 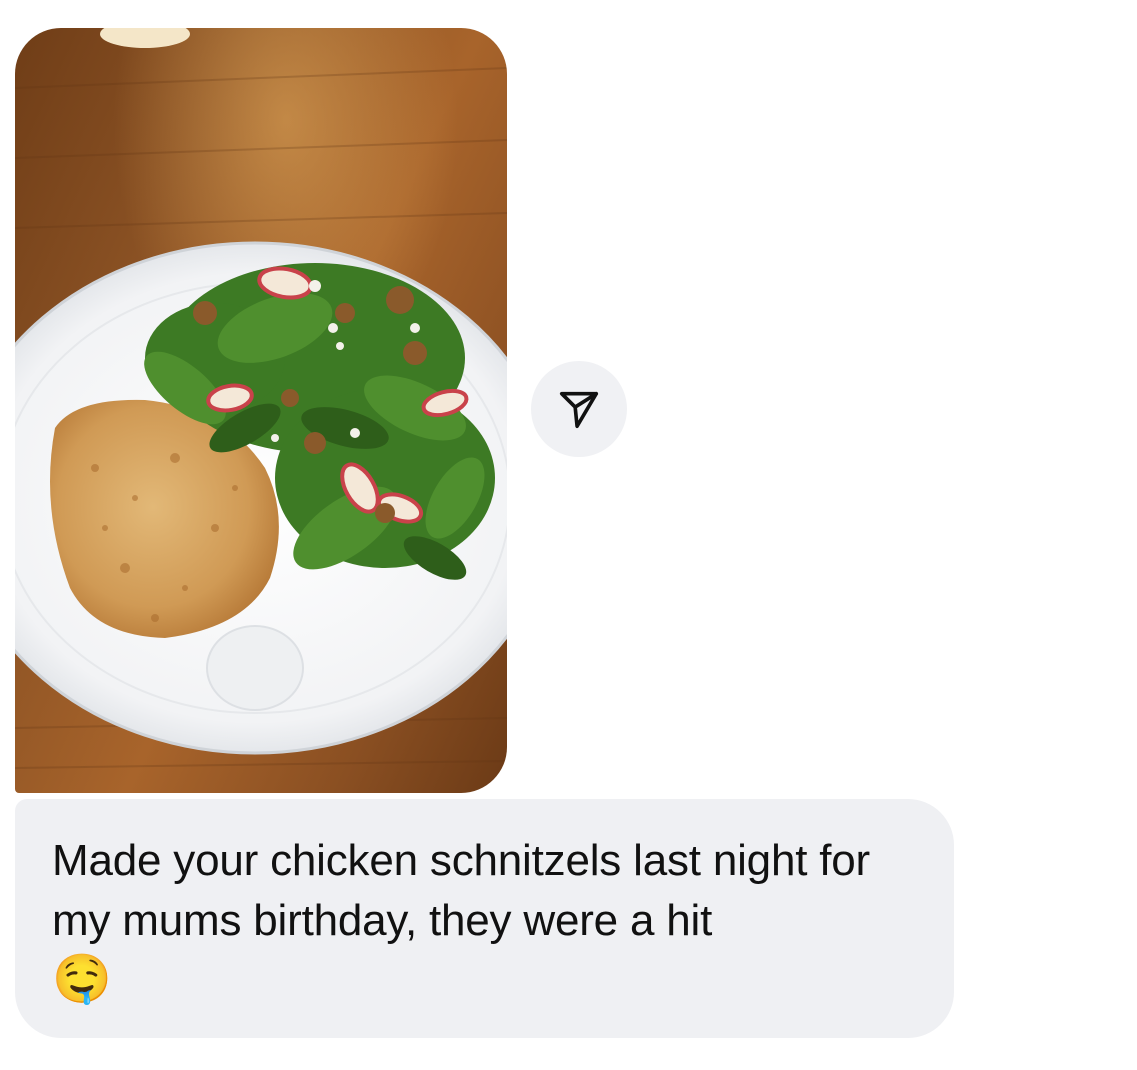 I want to click on share-button, so click(x=579, y=409).